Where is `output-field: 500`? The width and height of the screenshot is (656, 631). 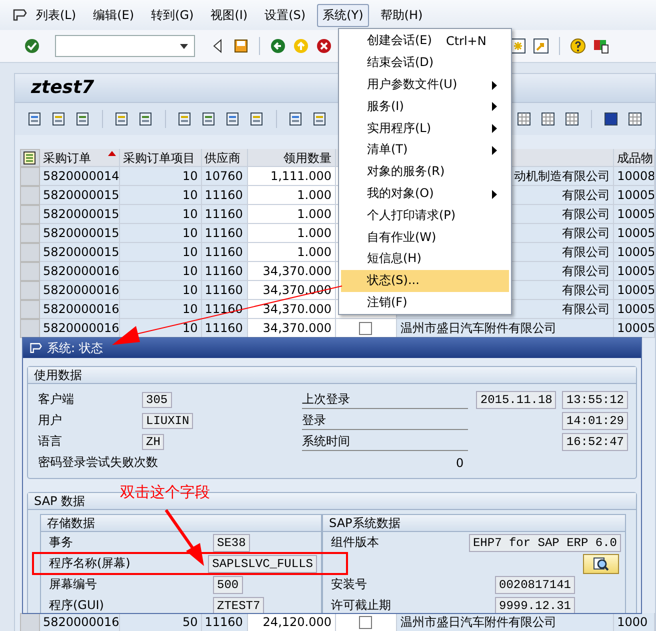
output-field: 500 is located at coordinates (228, 585).